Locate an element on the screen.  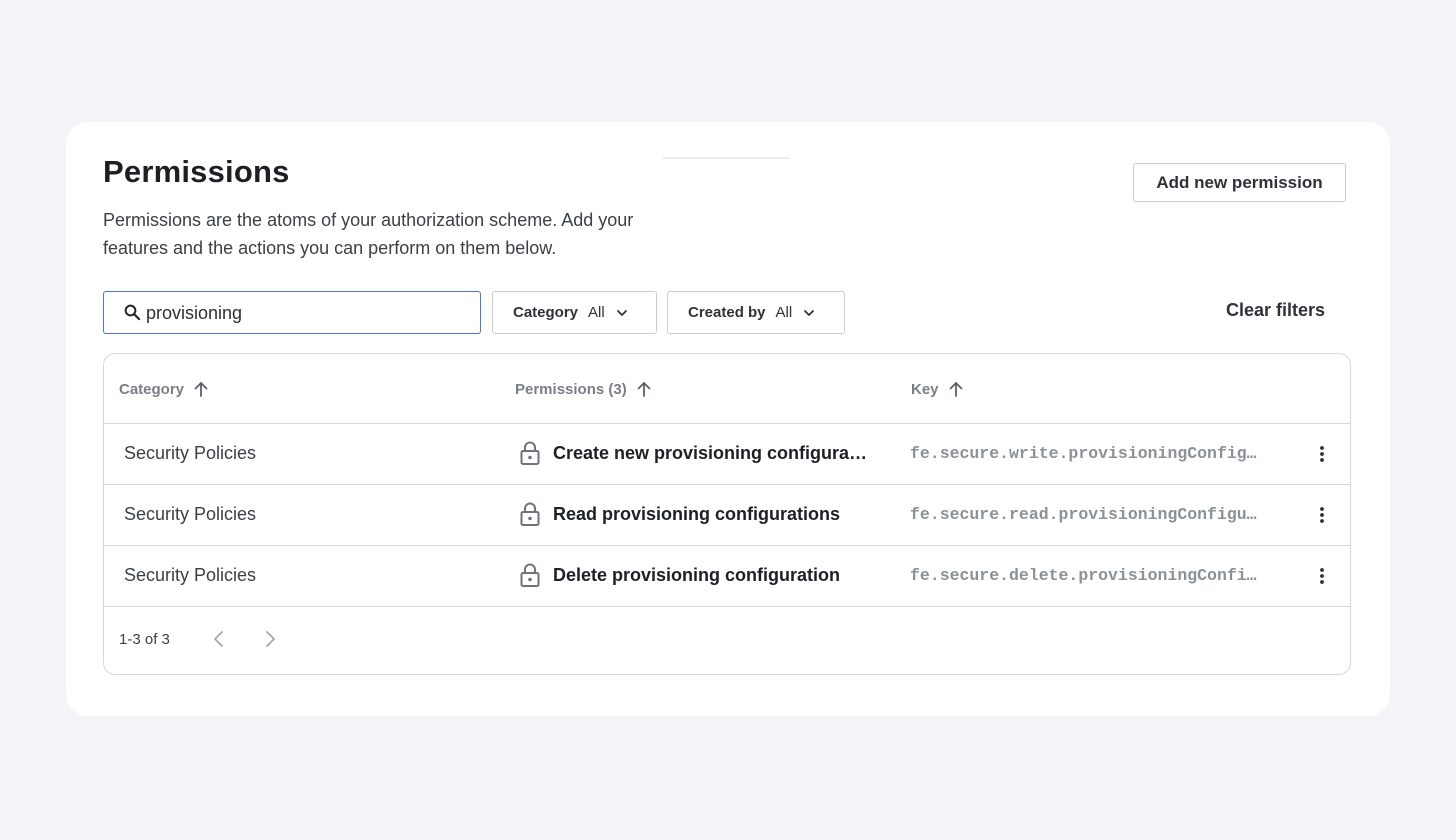
pagination: 1-3 of 3 is located at coordinates (727, 640).